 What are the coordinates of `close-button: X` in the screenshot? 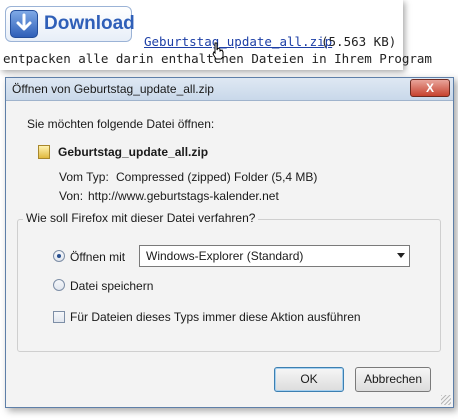 It's located at (430, 88).